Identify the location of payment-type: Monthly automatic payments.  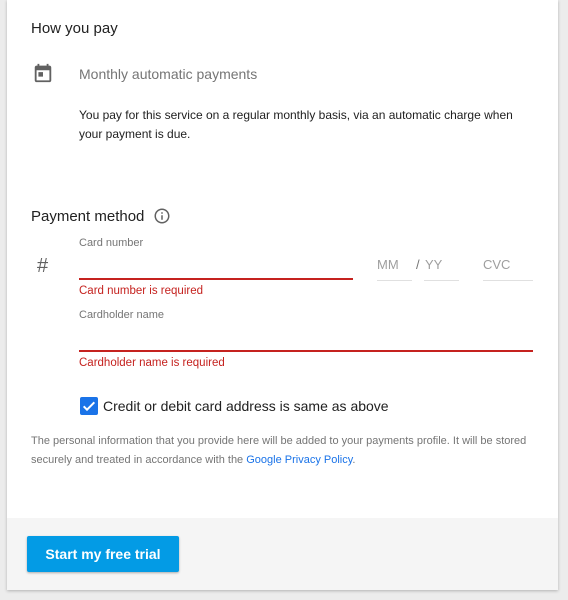
(168, 74).